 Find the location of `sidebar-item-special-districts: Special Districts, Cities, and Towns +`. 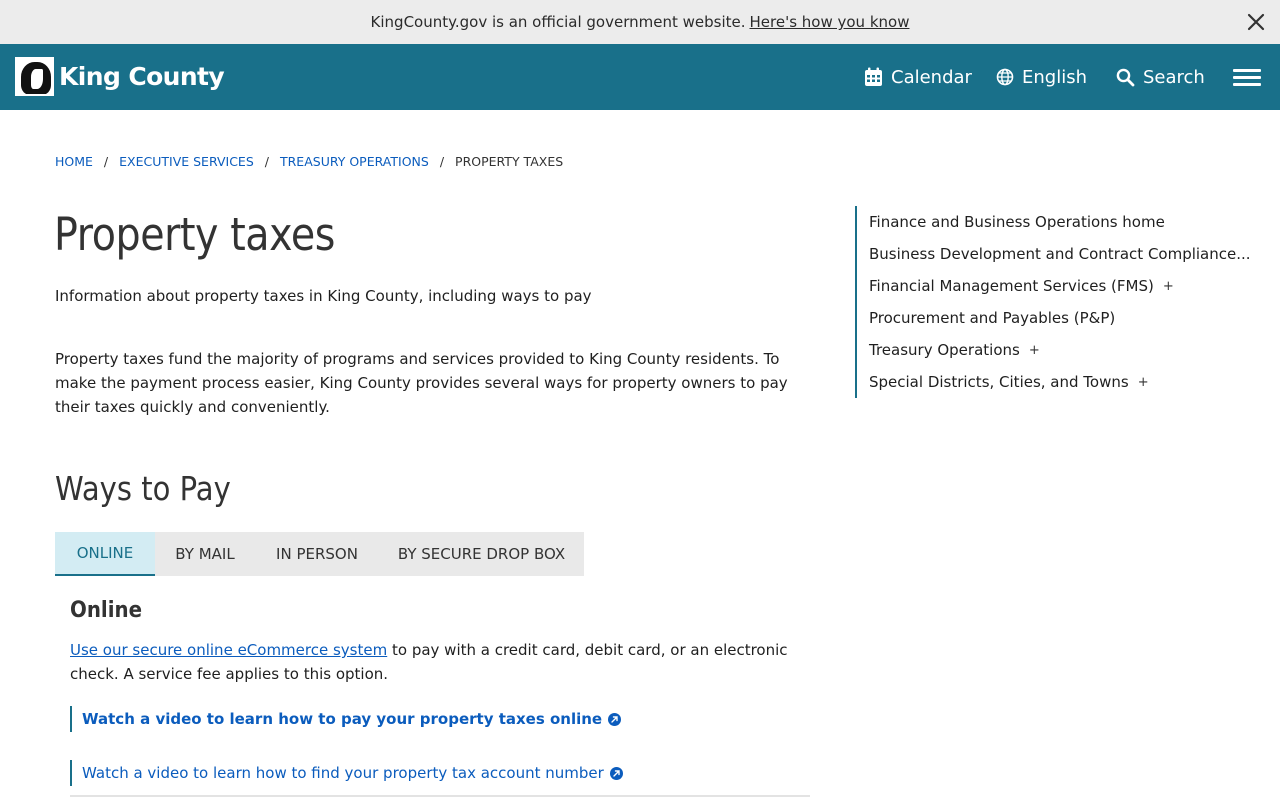

sidebar-item-special-districts: Special Districts, Cities, and Towns + is located at coordinates (1009, 382).